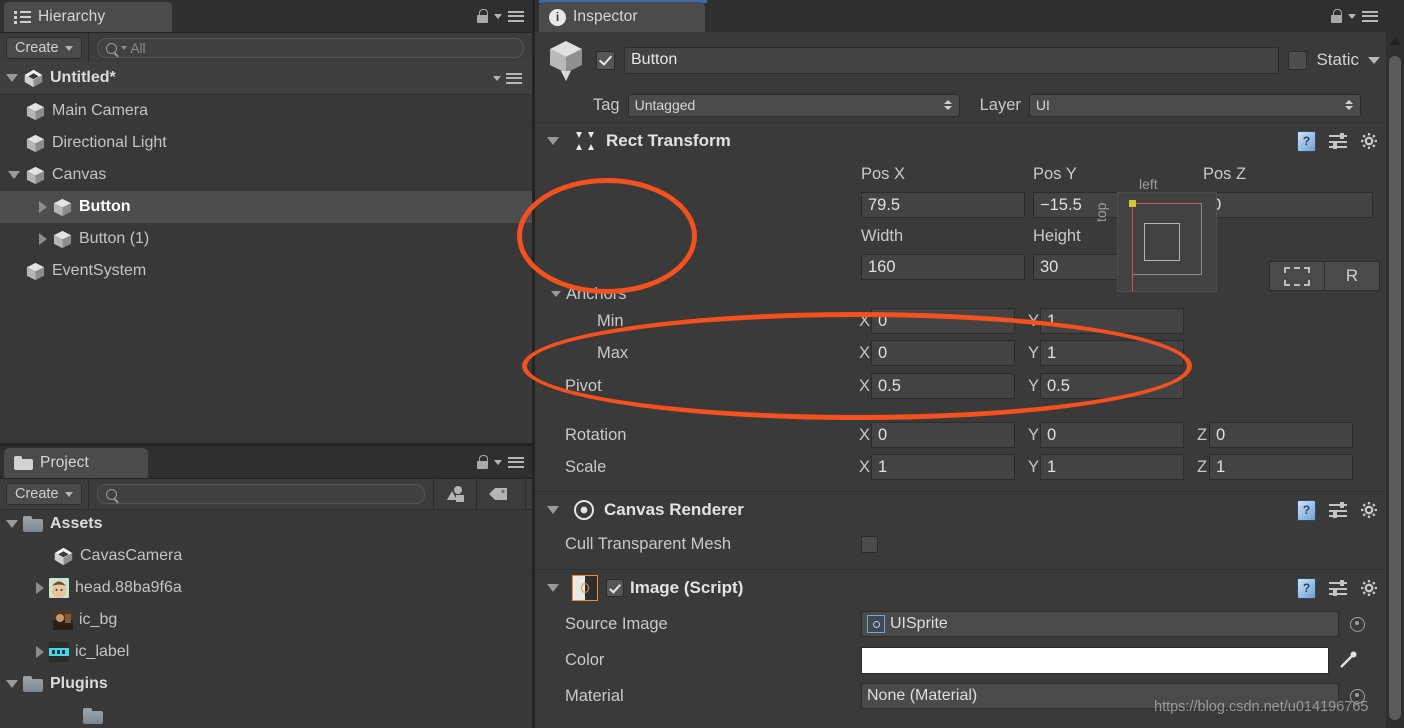 The width and height of the screenshot is (1404, 728). Describe the element at coordinates (1159, 236) in the screenshot. I see `anchor-preset-preview: left top` at that location.